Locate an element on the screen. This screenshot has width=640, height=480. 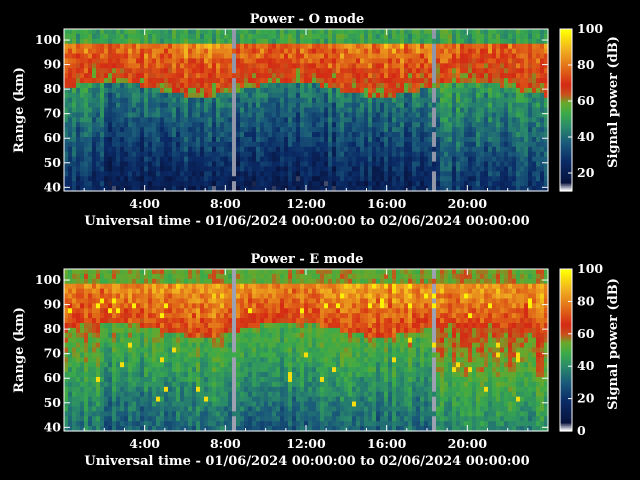
colorbar-label-o: Signal power (dB) is located at coordinates (613, 102).